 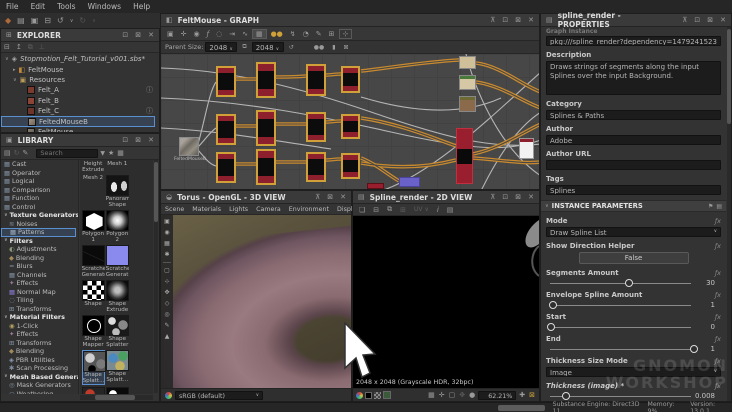 What do you see at coordinates (47, 20) in the screenshot?
I see `save-icon: ⊟` at bounding box center [47, 20].